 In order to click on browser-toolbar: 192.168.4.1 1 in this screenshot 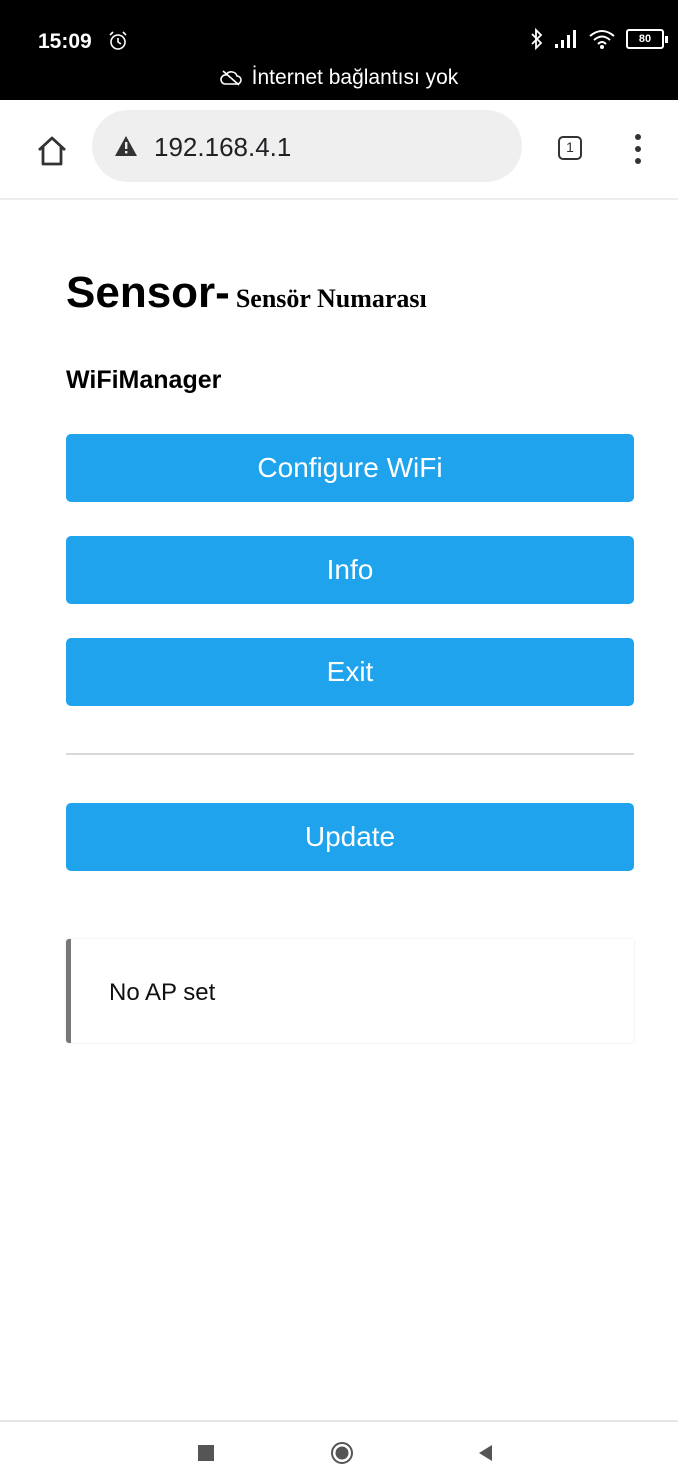, I will do `click(339, 150)`.